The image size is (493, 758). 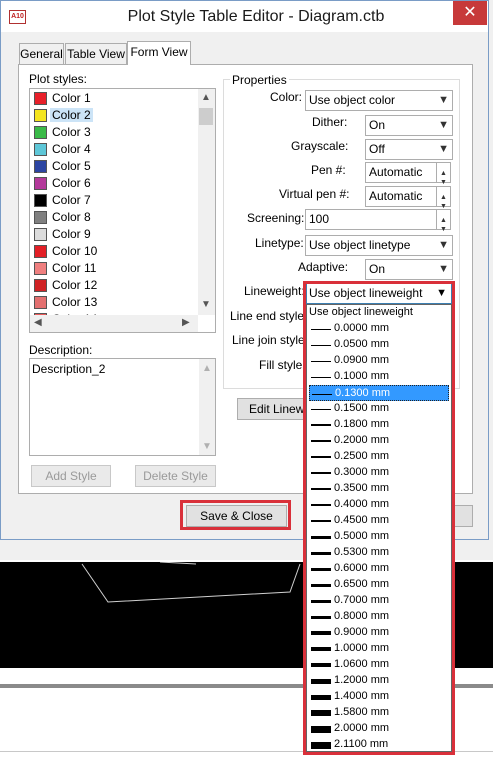 I want to click on plot-style-label: Color 6, so click(x=71, y=183).